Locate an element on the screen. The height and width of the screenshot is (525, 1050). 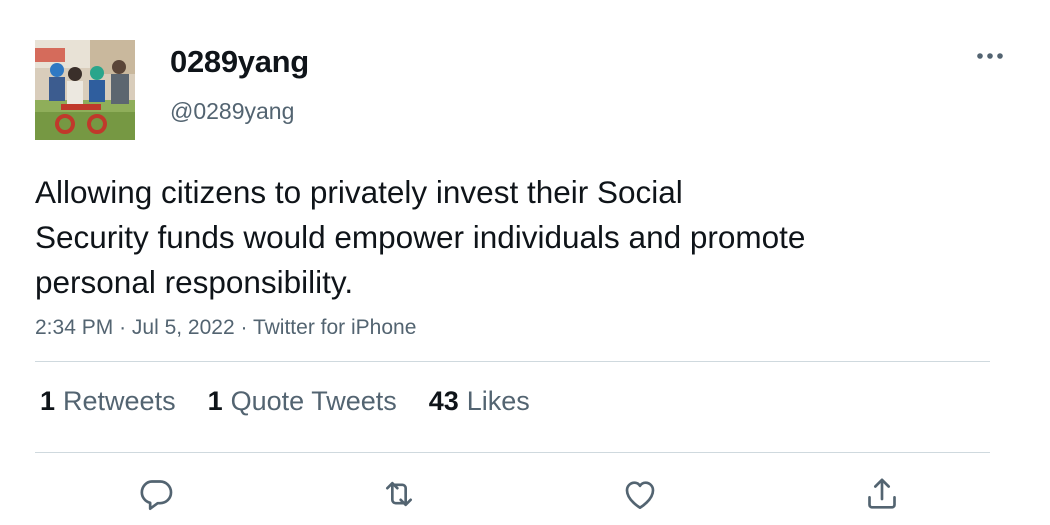
share-button is located at coordinates (882, 494).